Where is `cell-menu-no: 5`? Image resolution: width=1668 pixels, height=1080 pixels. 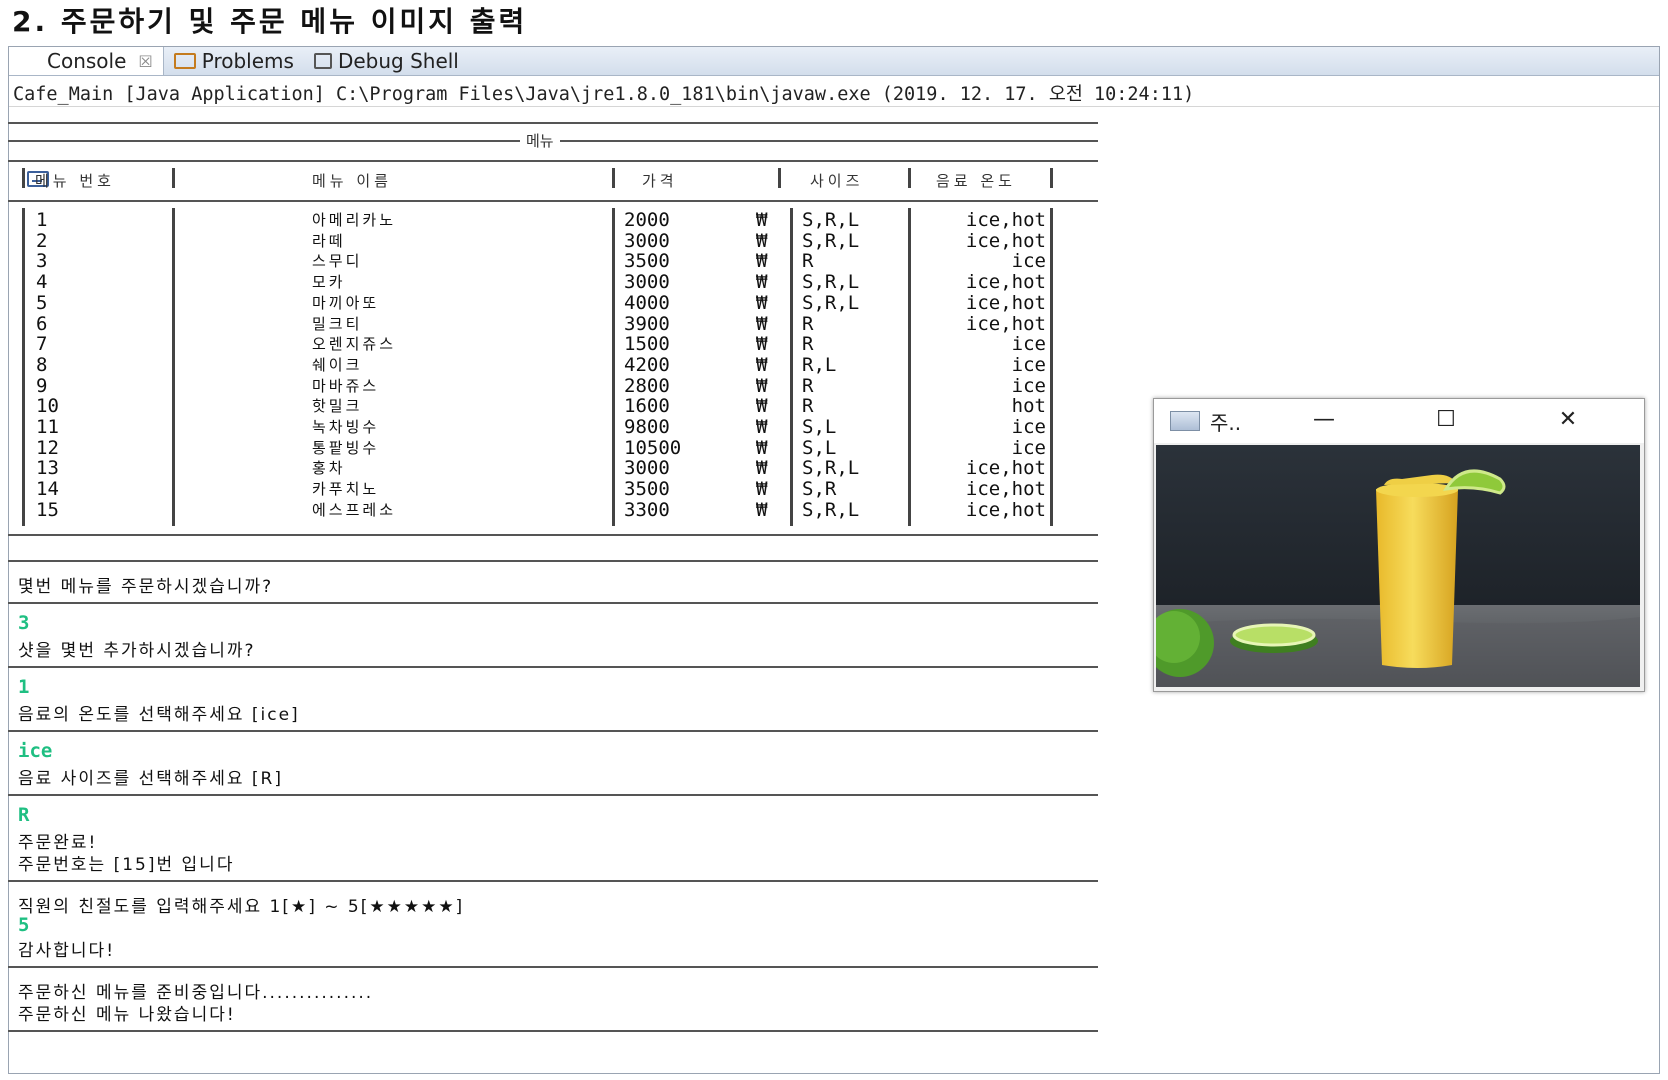 cell-menu-no: 5 is located at coordinates (42, 302).